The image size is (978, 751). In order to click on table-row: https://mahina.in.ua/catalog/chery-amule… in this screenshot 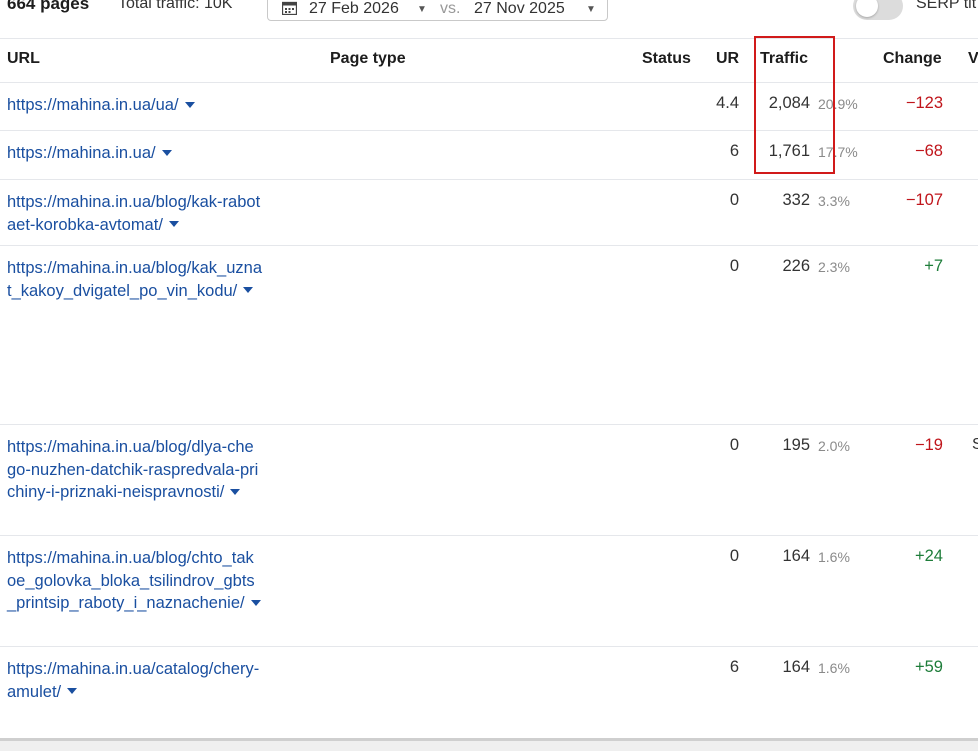, I will do `click(489, 692)`.